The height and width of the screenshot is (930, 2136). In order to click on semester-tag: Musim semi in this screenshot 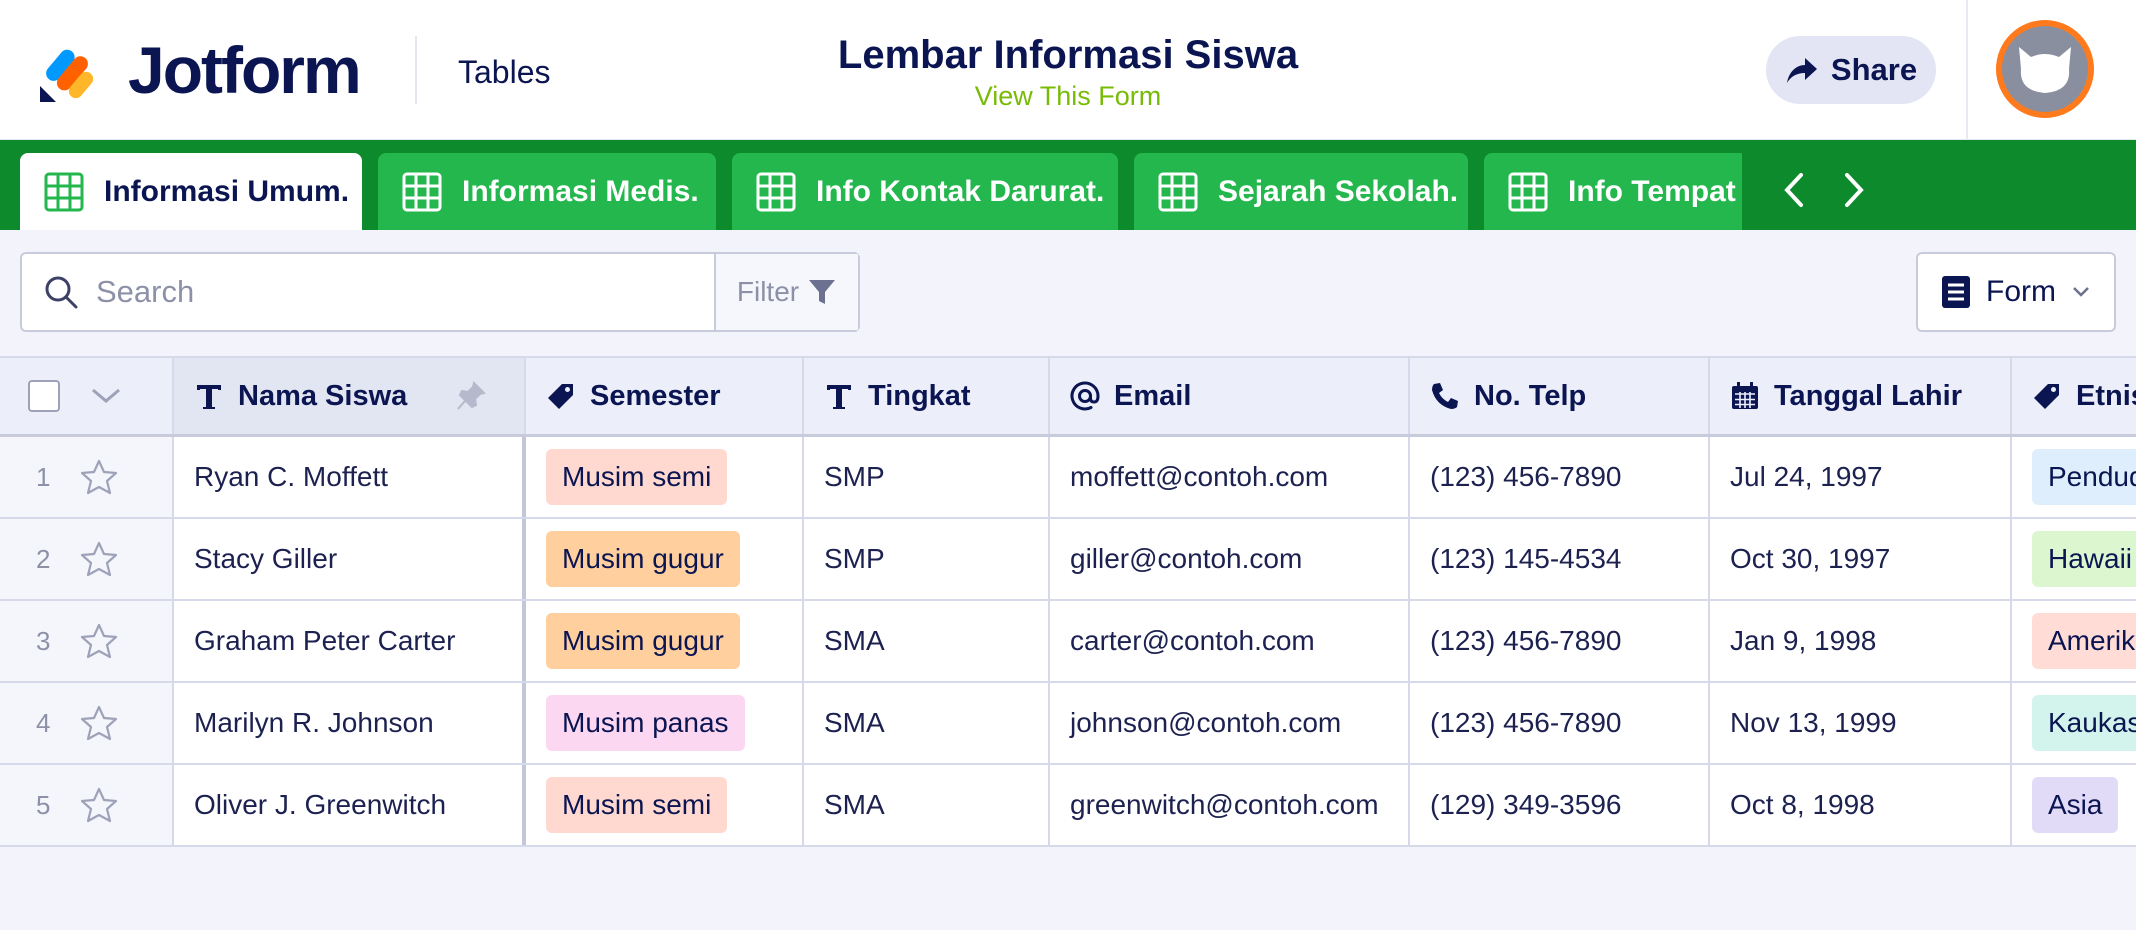, I will do `click(637, 477)`.